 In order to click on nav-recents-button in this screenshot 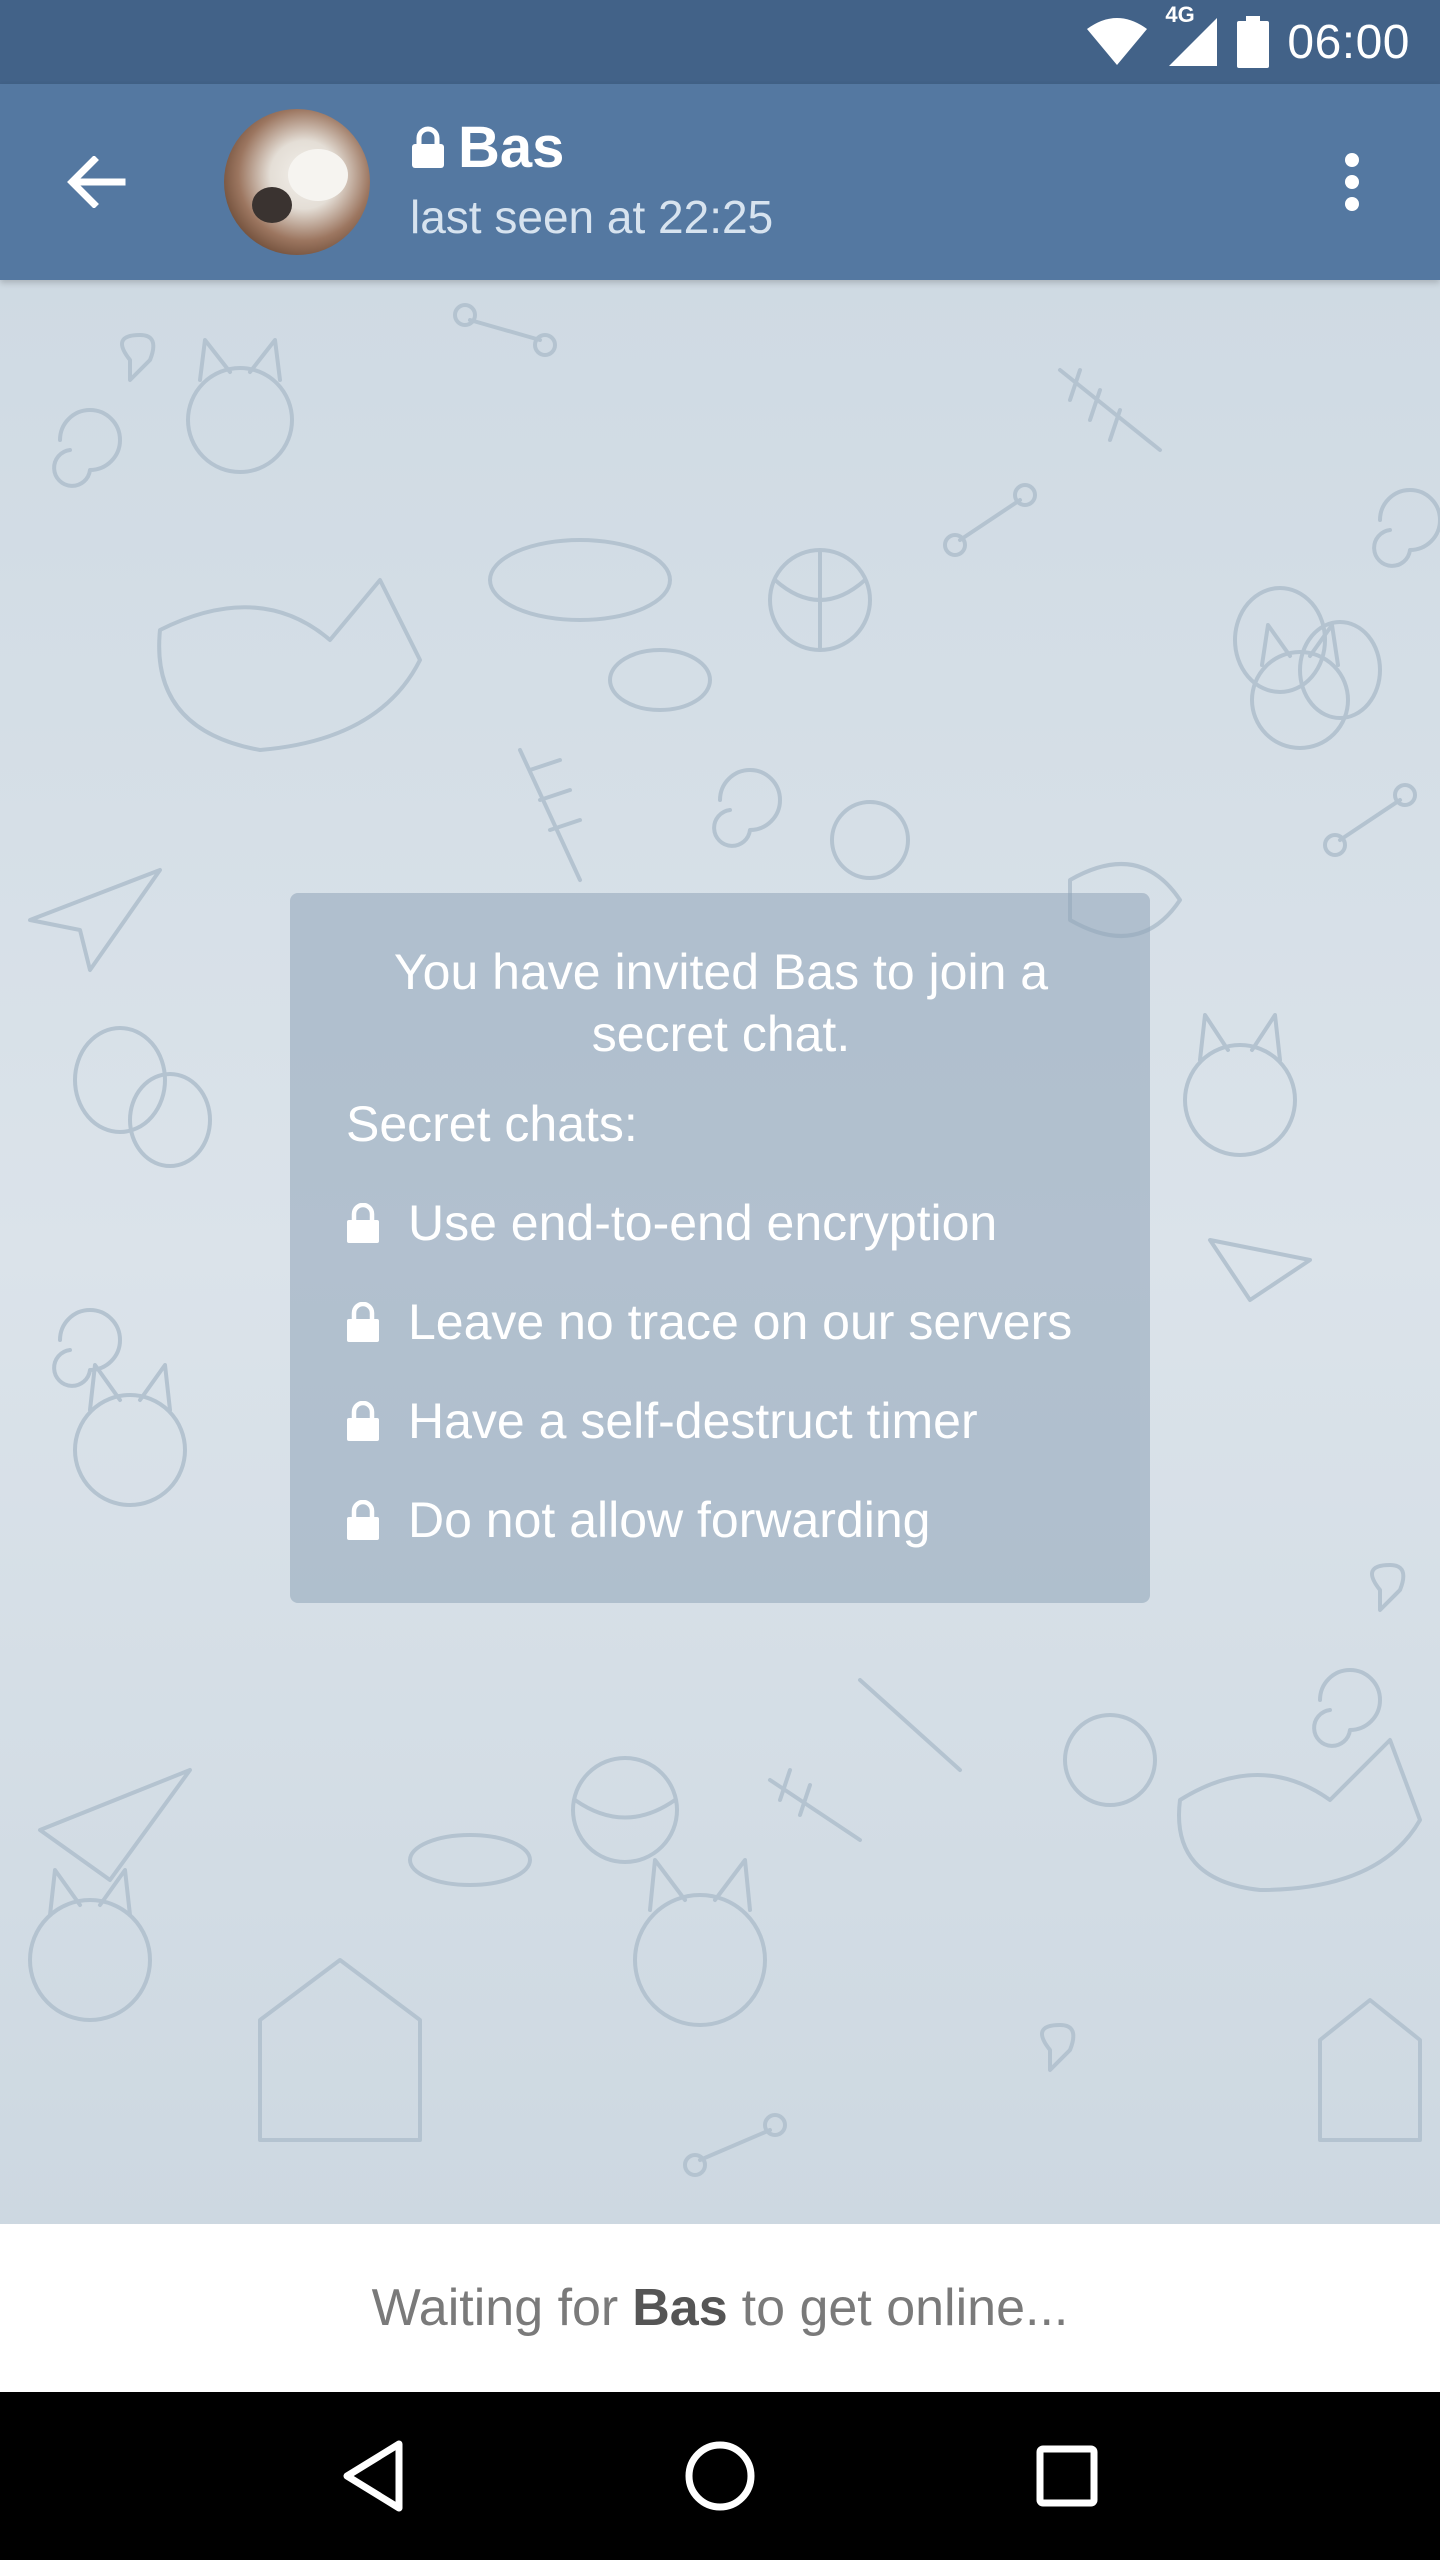, I will do `click(1067, 2476)`.